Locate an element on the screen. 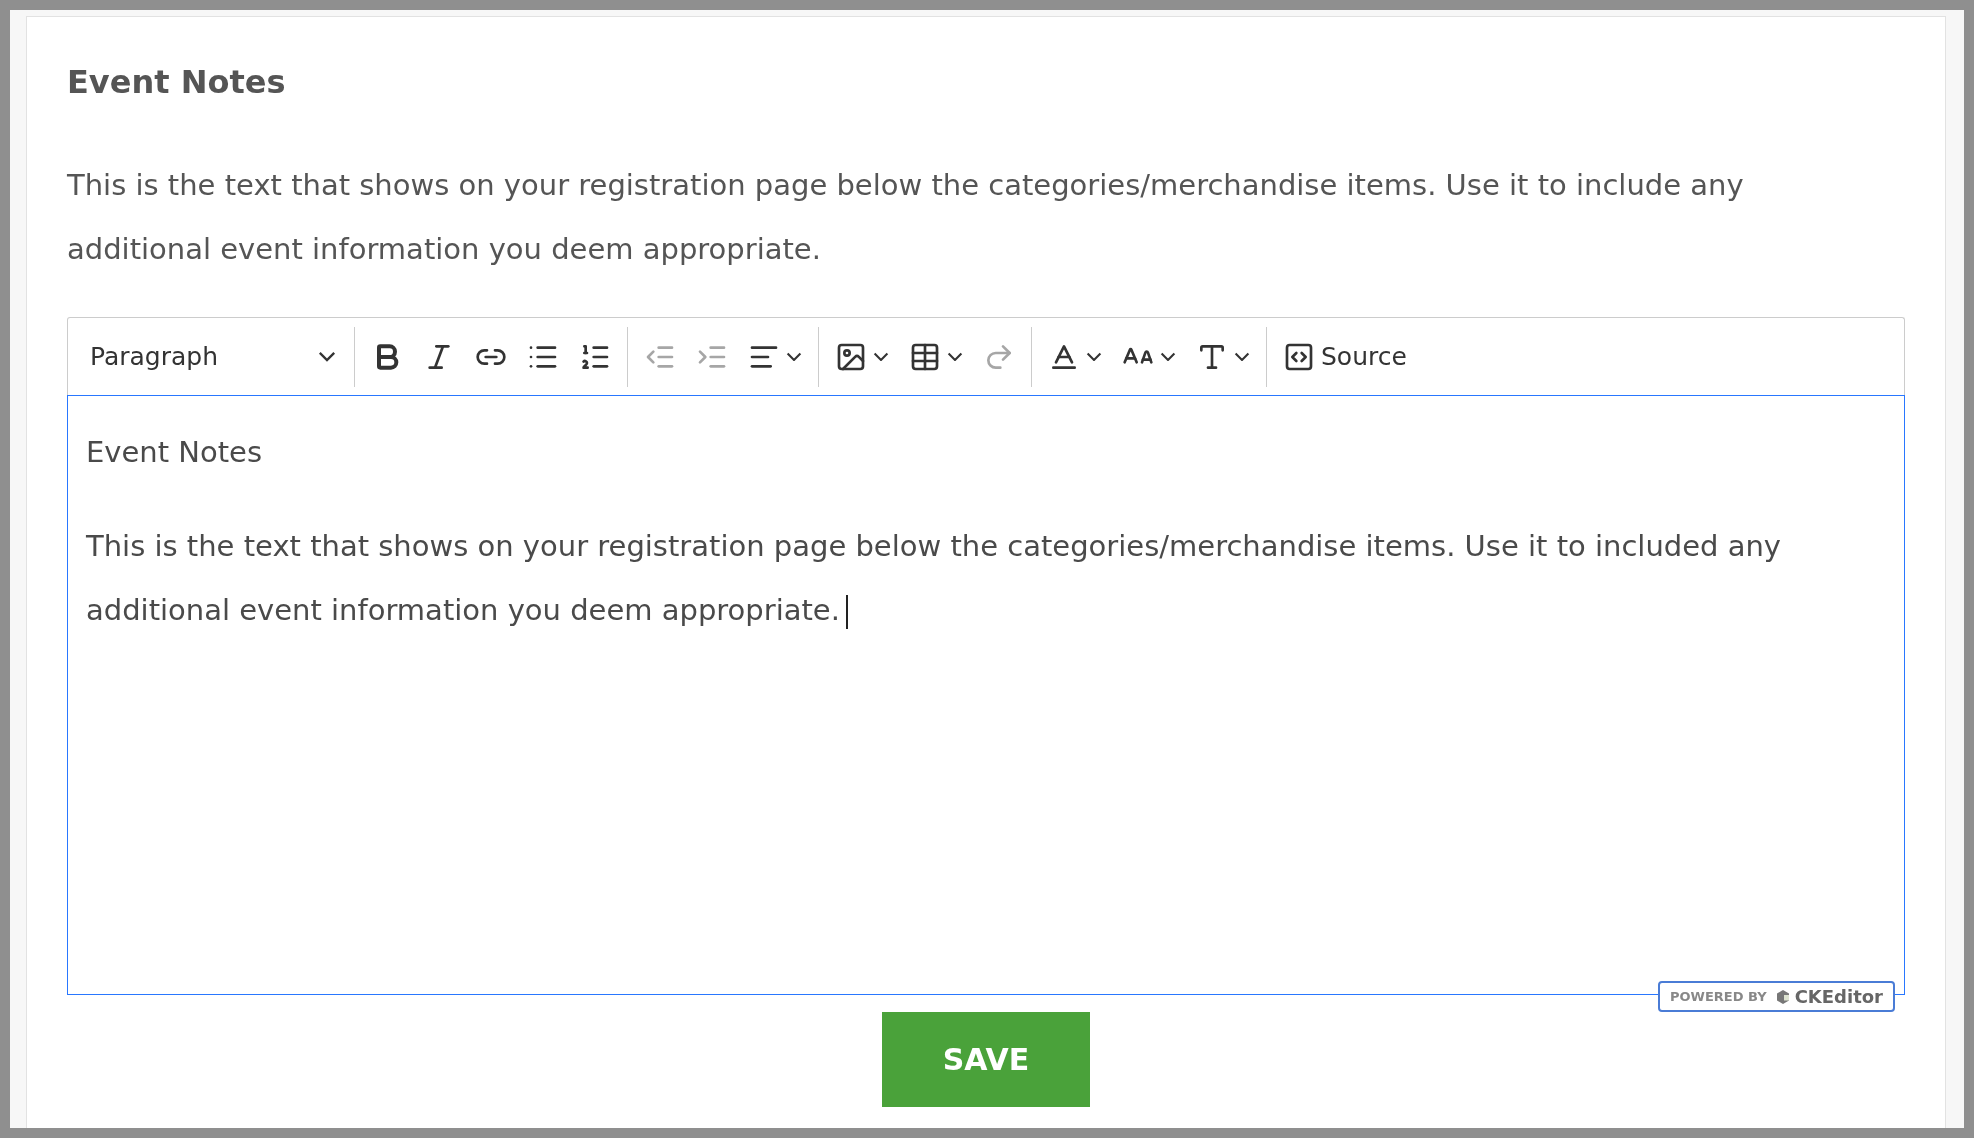  powered-by-badge: POWERED BY CKEditor is located at coordinates (1776, 996).